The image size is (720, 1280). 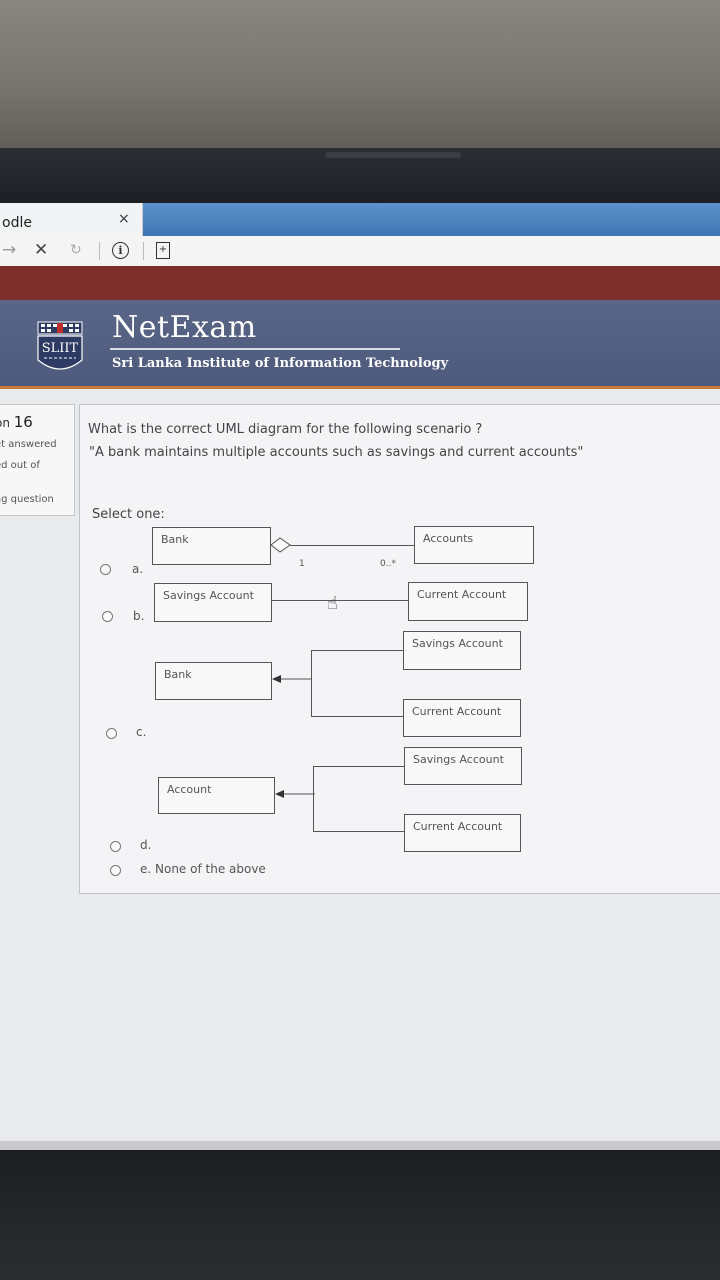 I want to click on multiplicity-left: 1, so click(x=302, y=564).